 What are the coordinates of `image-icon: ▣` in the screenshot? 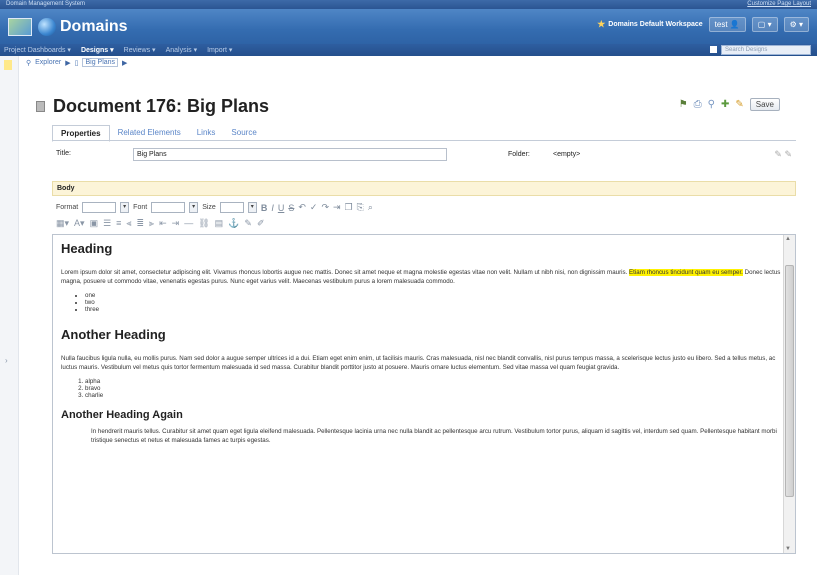 It's located at (94, 223).